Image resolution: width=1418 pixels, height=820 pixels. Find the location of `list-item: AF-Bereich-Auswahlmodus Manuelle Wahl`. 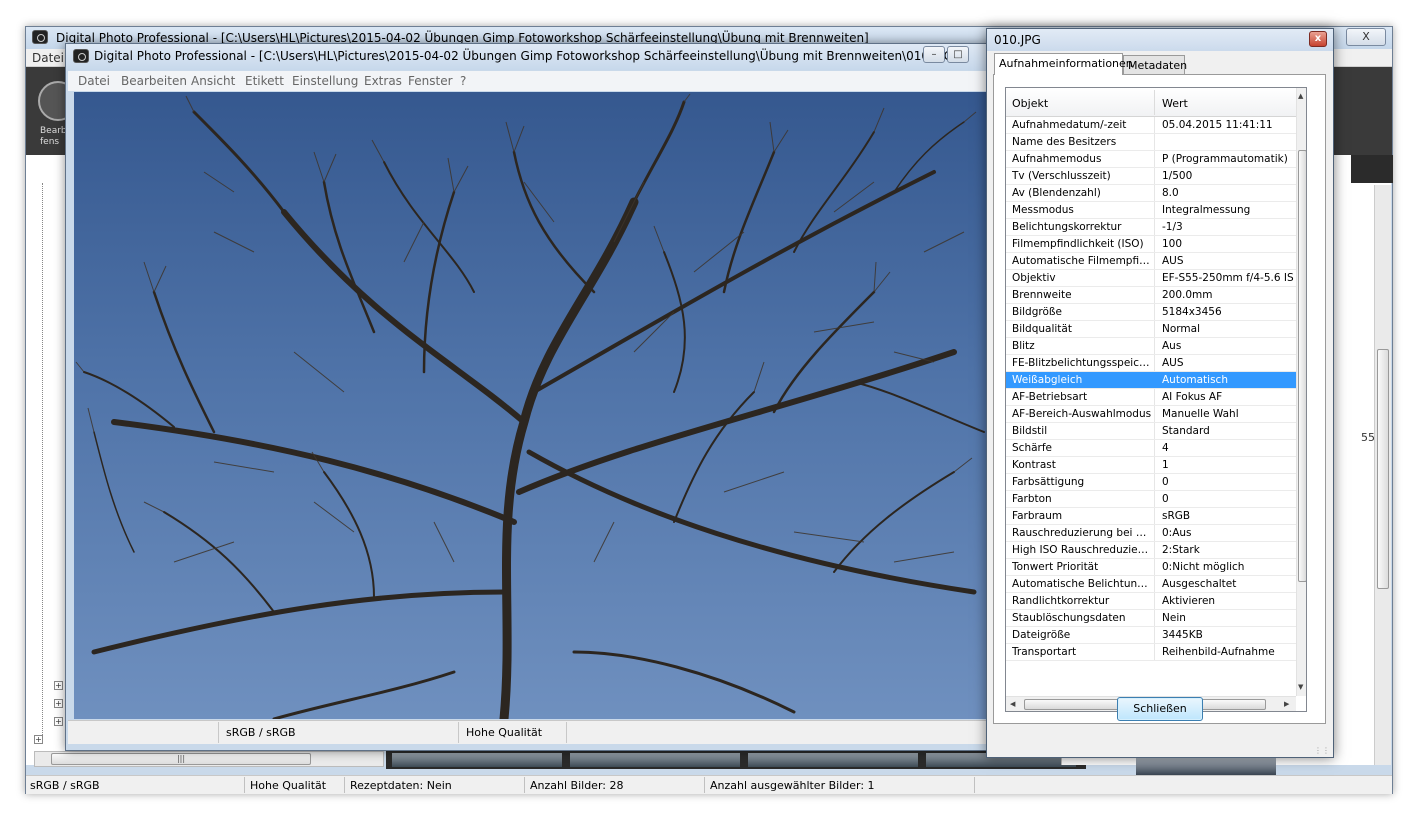

list-item: AF-Bereich-Auswahlmodus Manuelle Wahl is located at coordinates (1151, 414).